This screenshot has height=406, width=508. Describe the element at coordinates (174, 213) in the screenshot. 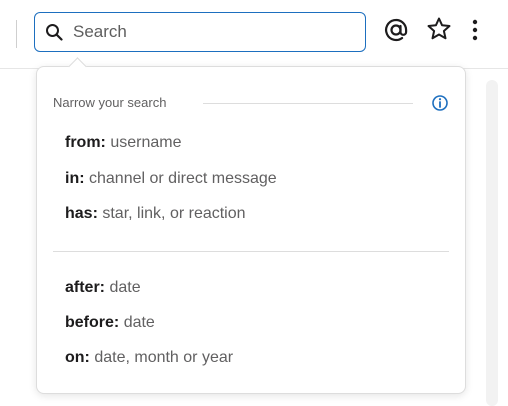

I see `filter-hint: star, link, or reaction` at that location.